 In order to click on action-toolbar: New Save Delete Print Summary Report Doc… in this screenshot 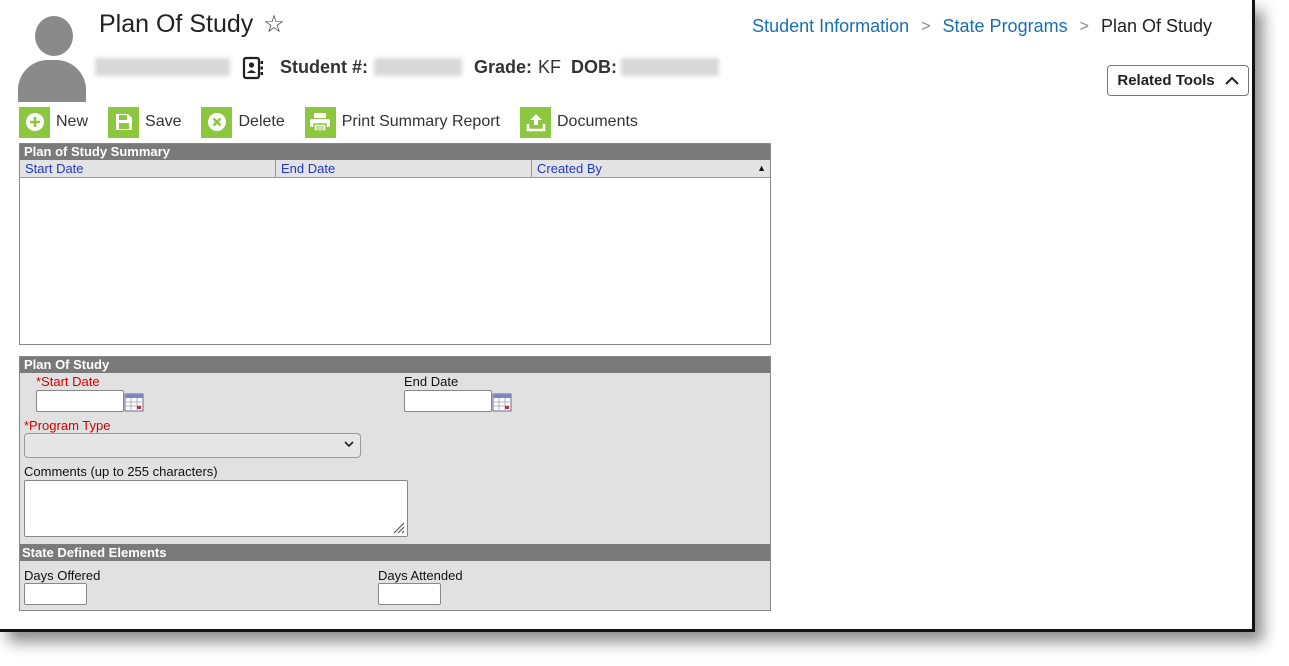, I will do `click(338, 122)`.